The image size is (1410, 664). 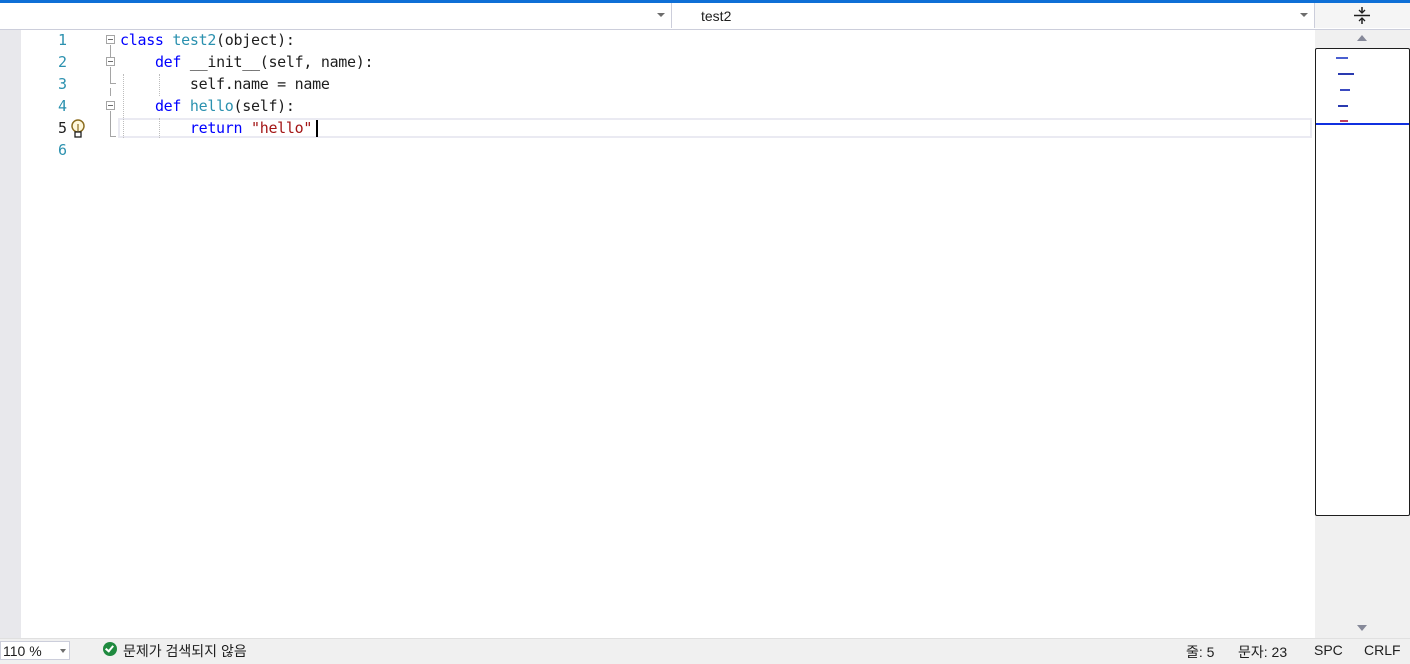 What do you see at coordinates (317, 128) in the screenshot?
I see `text-caret` at bounding box center [317, 128].